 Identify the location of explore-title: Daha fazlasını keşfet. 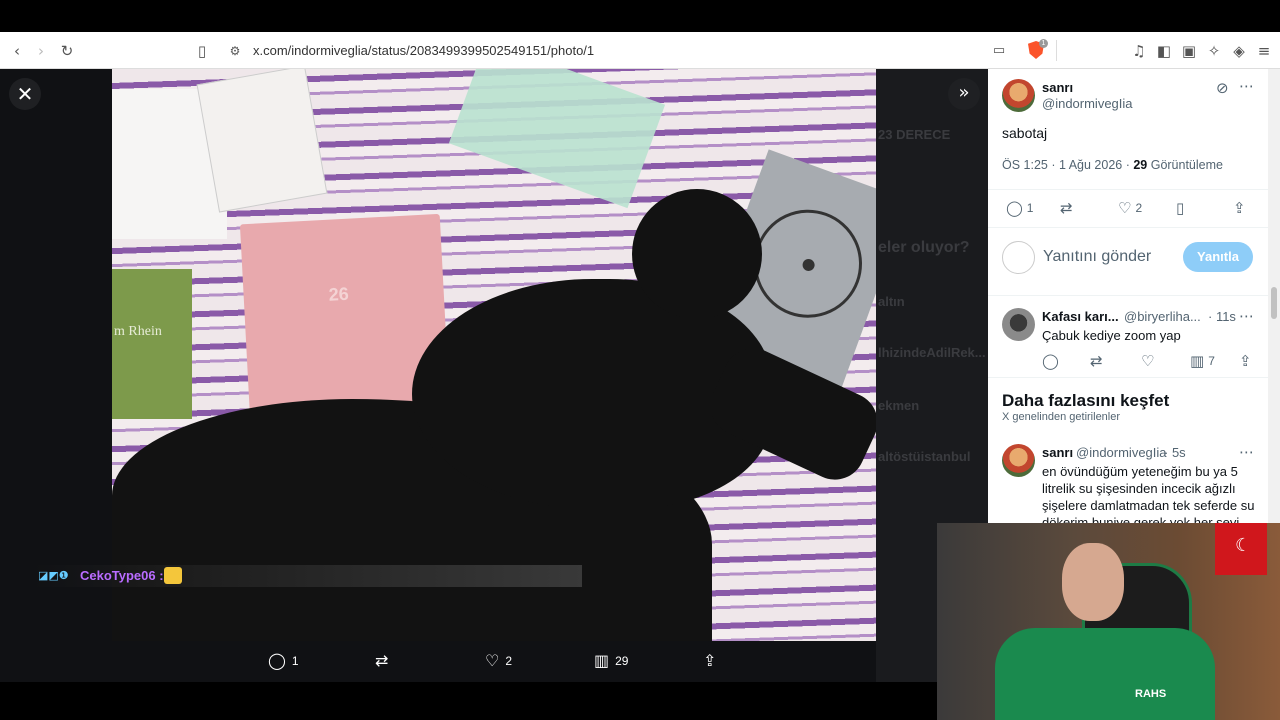
(1086, 400).